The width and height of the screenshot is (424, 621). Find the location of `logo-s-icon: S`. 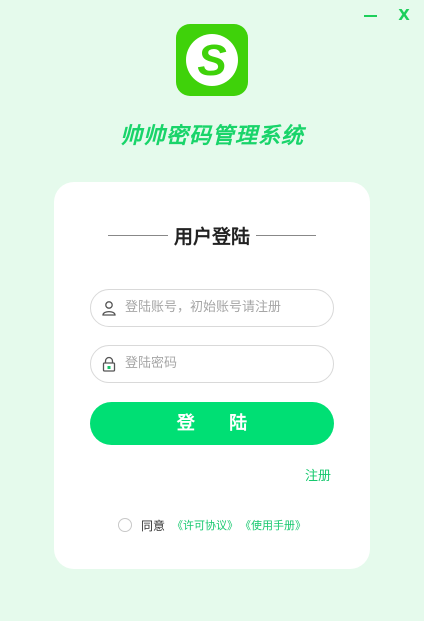

logo-s-icon: S is located at coordinates (212, 60).